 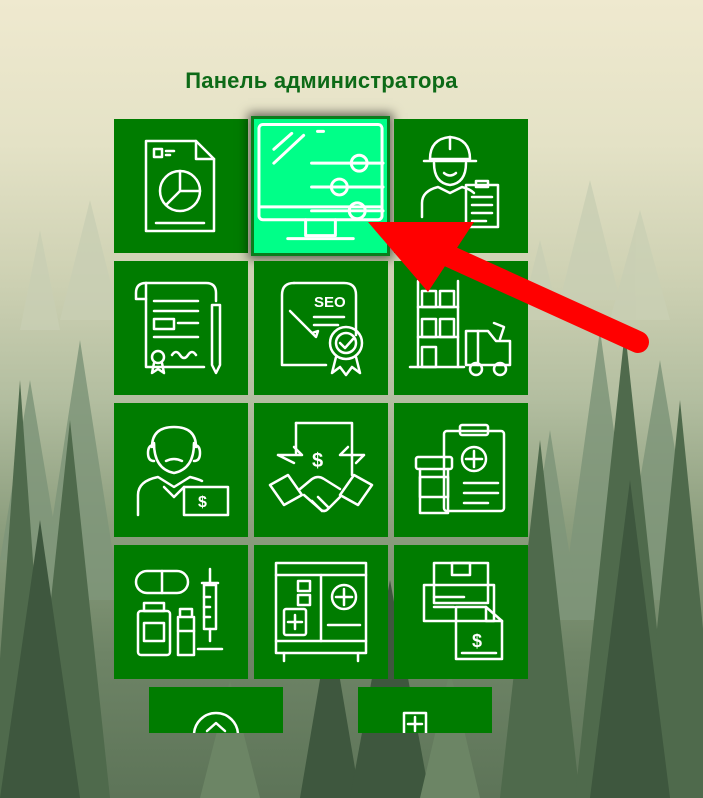 I want to click on tile-cabinet, so click(x=321, y=612).